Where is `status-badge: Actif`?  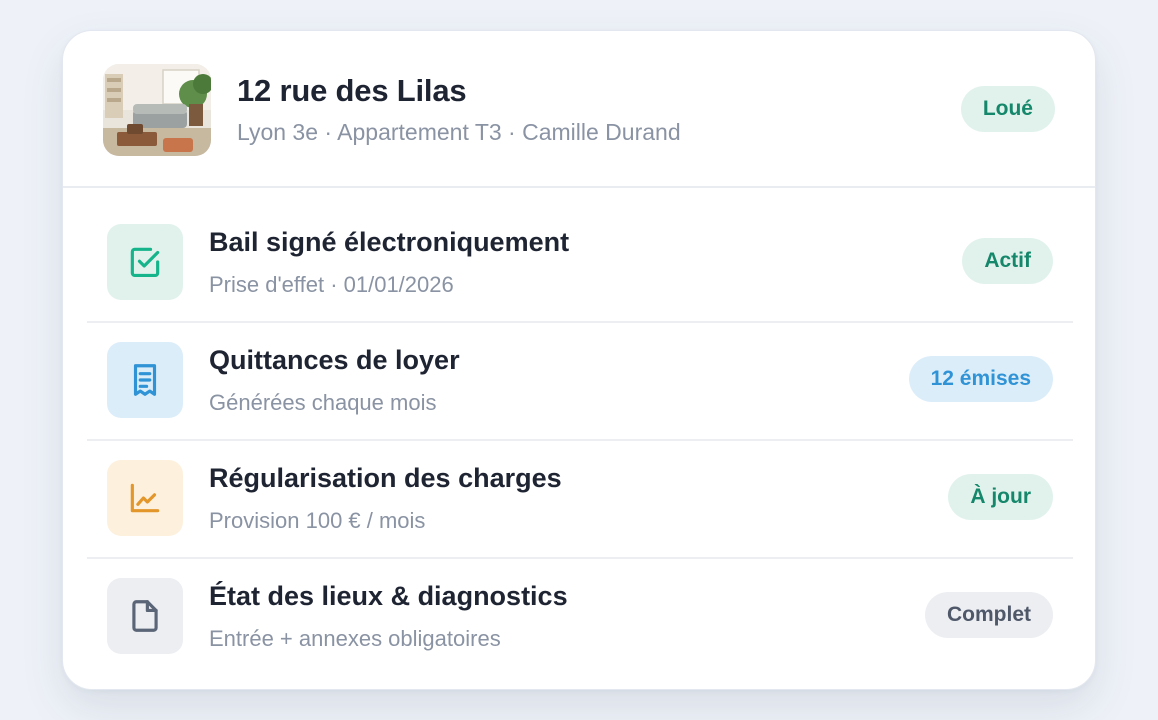 status-badge: Actif is located at coordinates (1007, 261).